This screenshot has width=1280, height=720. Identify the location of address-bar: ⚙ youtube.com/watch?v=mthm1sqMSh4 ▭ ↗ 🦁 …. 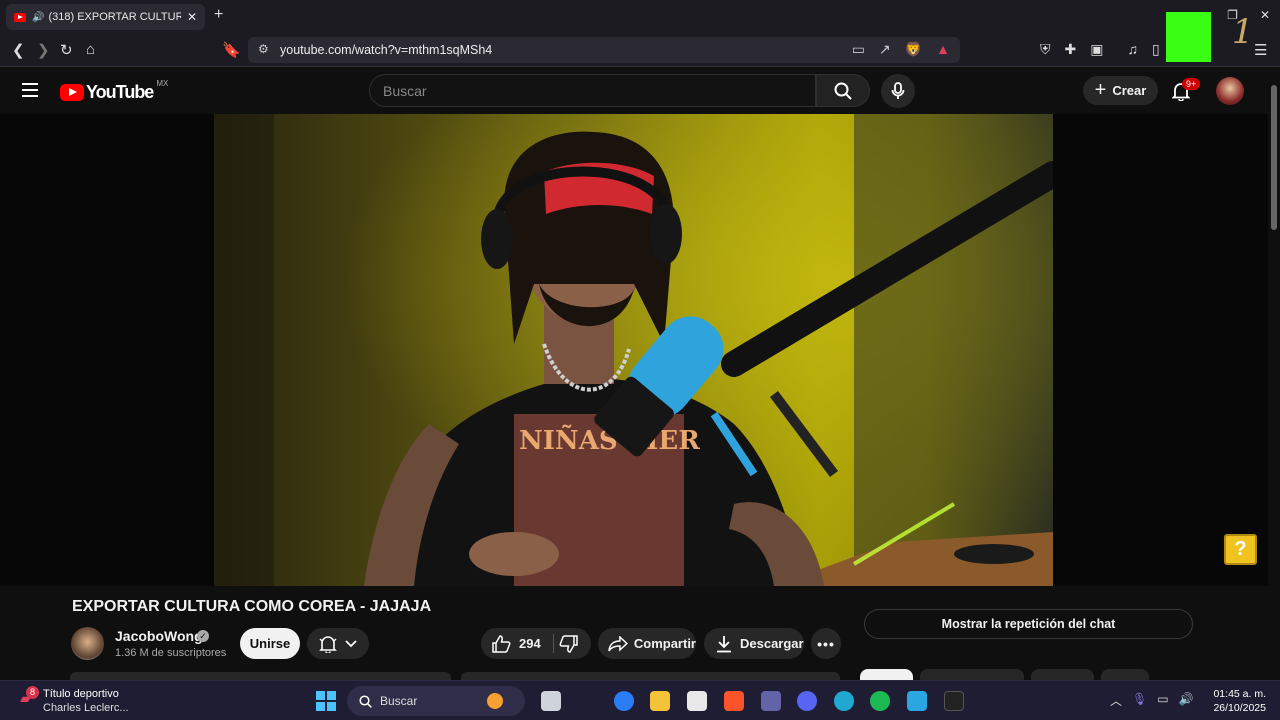
(604, 50).